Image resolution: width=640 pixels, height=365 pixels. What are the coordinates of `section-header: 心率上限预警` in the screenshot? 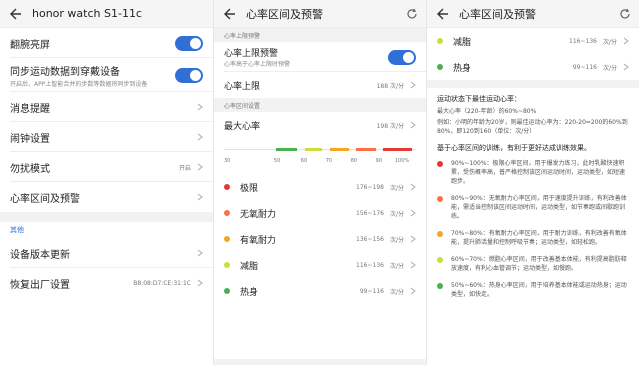 It's located at (320, 35).